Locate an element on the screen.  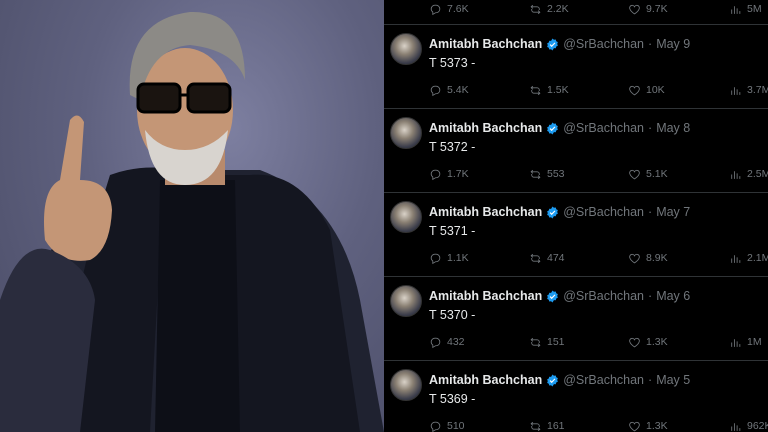
action-row: 7.6K 2.2K 9.7K 5M is located at coordinates (576, 9).